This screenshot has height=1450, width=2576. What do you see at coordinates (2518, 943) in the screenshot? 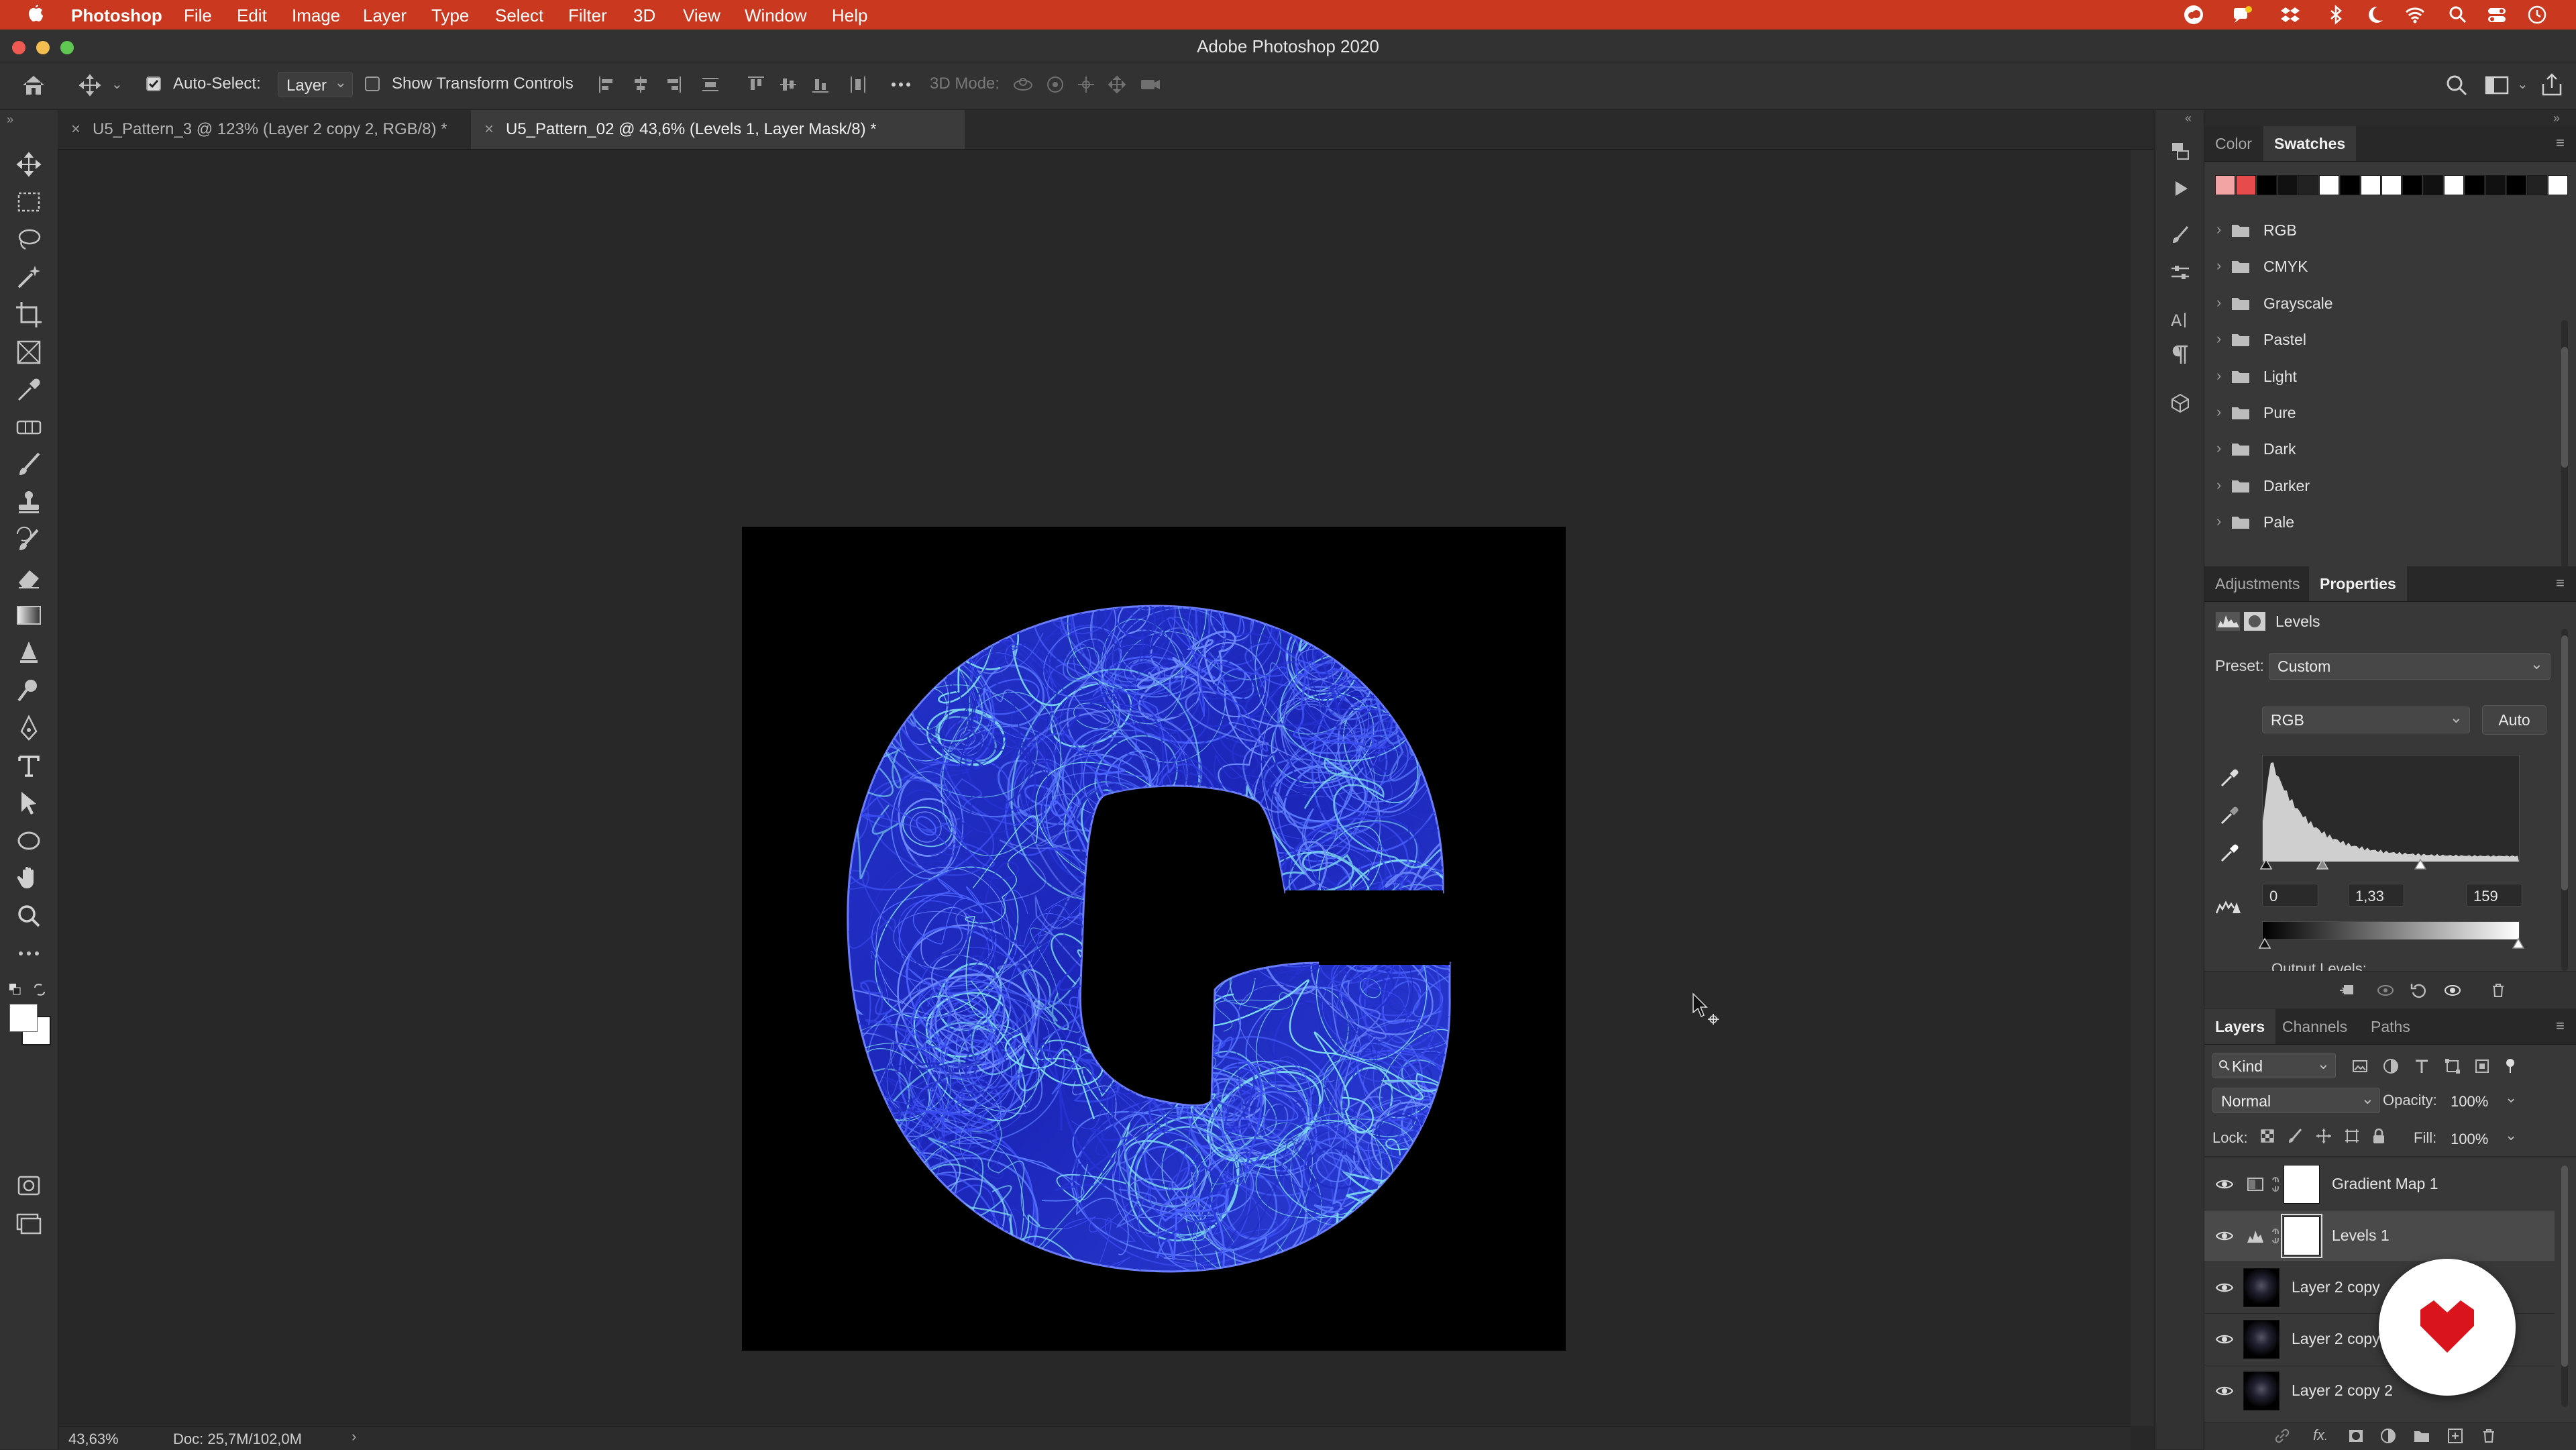
I see `output-white-slider` at bounding box center [2518, 943].